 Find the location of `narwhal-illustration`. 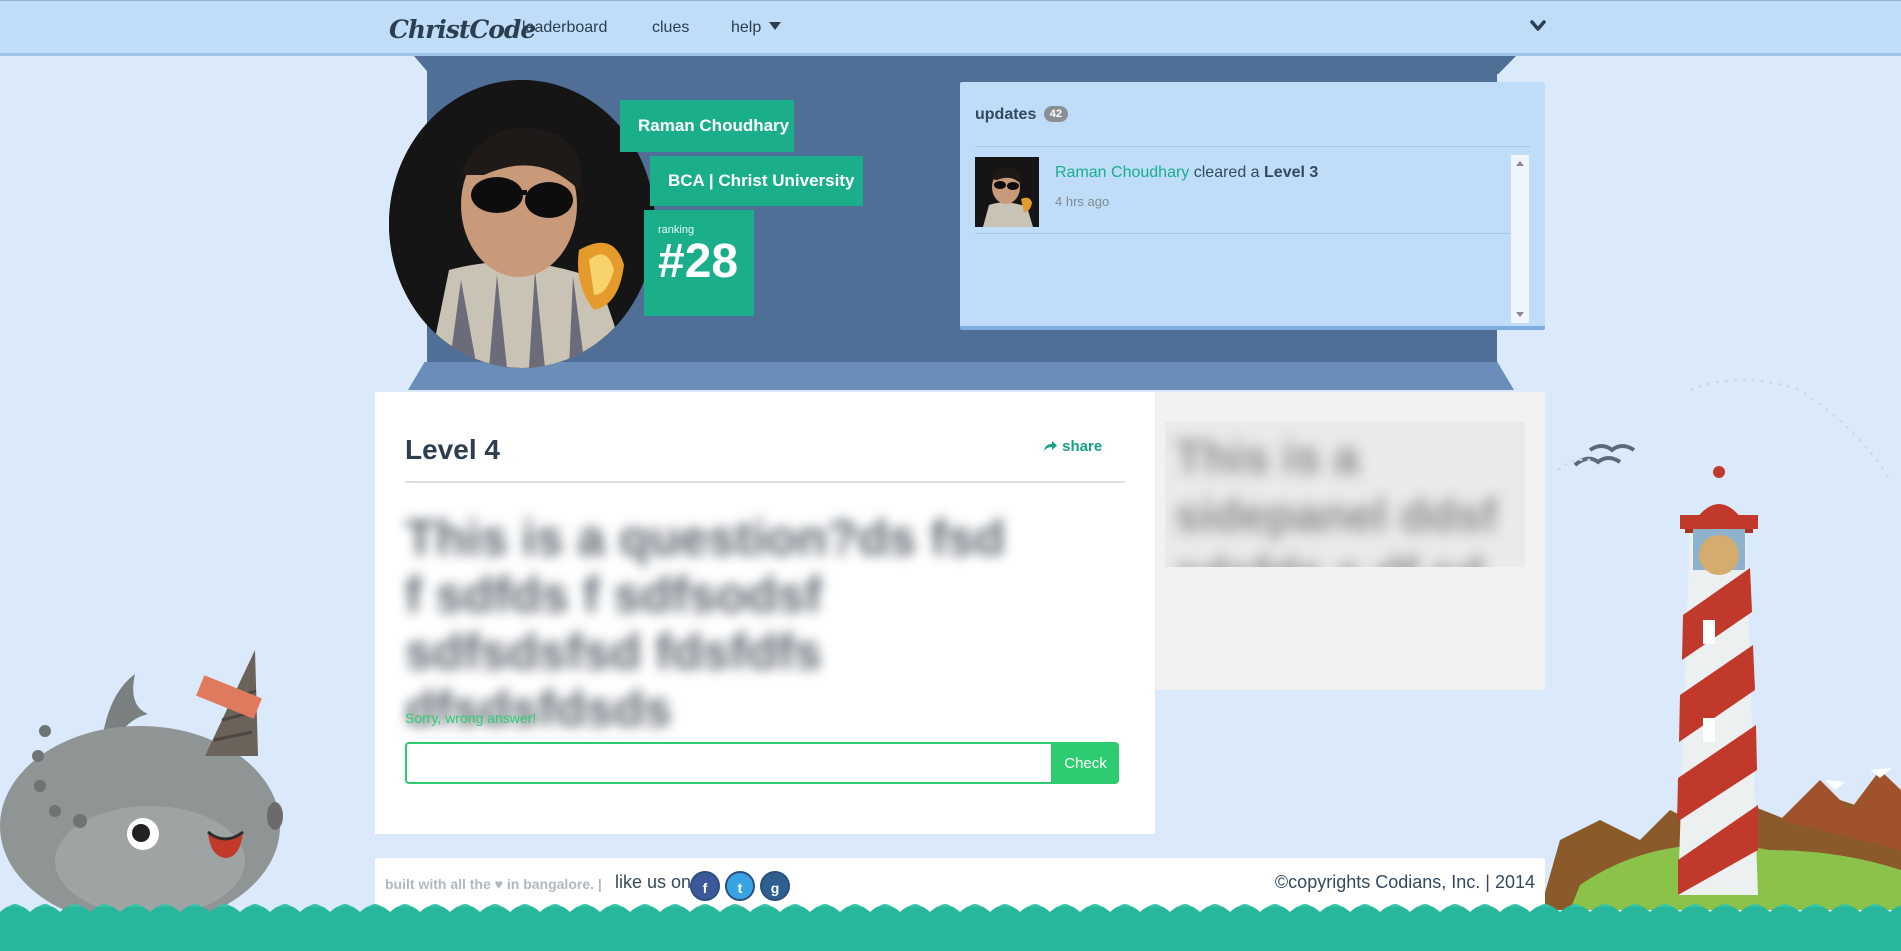

narwhal-illustration is located at coordinates (141, 783).